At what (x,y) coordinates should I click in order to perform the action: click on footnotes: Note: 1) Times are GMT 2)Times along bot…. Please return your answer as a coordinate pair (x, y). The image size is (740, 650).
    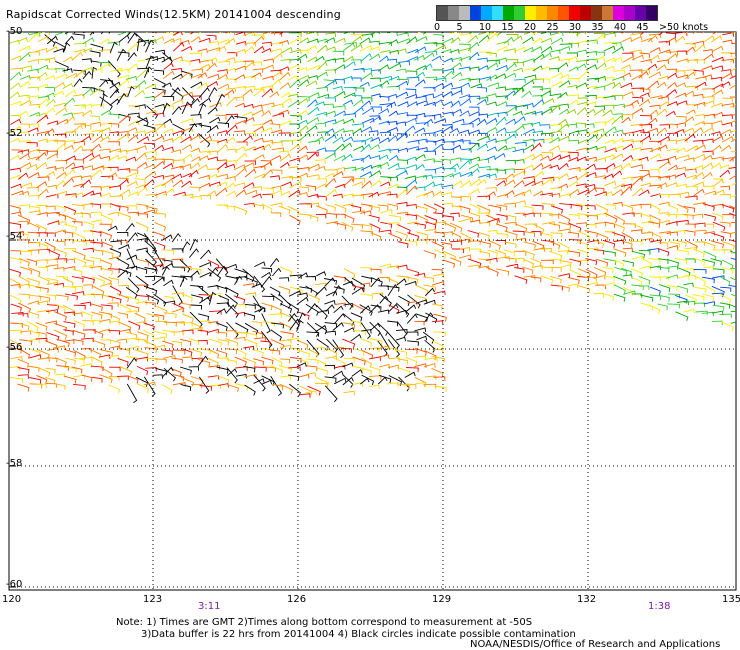
    Looking at the image, I should click on (346, 628).